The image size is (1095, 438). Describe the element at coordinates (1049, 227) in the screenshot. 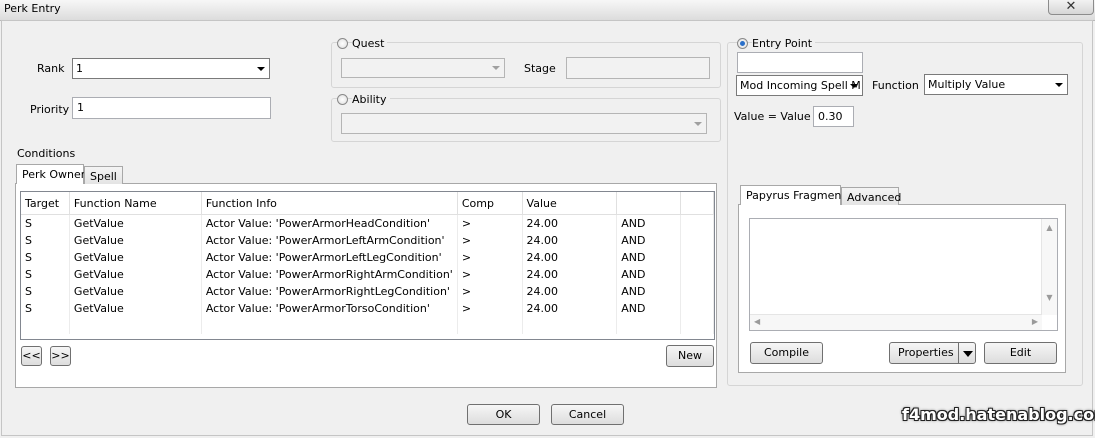

I see `scroll-up-icon: ▲` at that location.